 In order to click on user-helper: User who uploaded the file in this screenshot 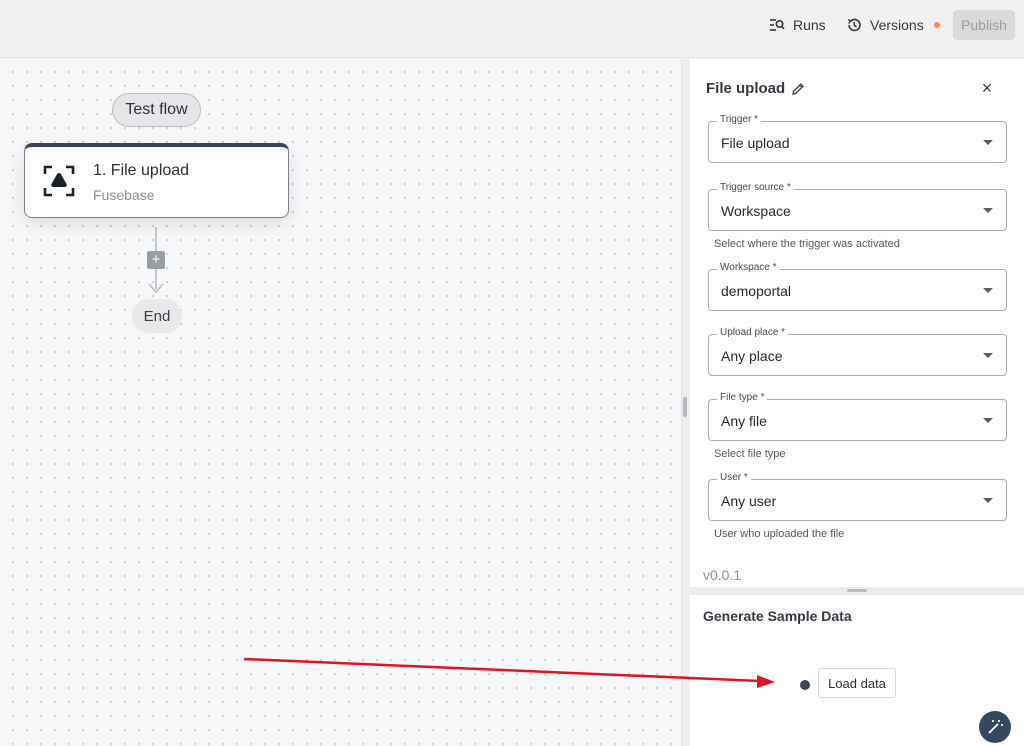, I will do `click(779, 534)`.